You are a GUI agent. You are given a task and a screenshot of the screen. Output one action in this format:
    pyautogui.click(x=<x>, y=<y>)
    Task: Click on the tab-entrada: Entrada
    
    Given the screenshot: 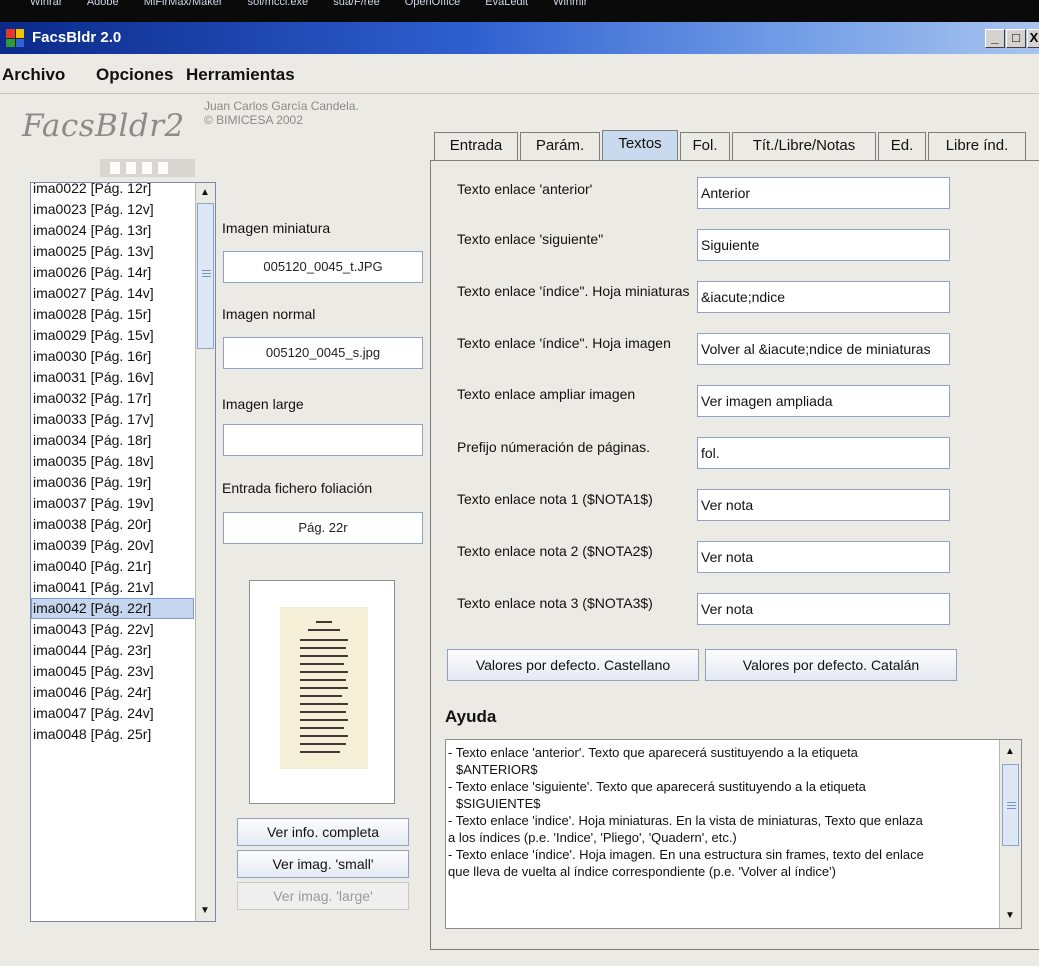 What is the action you would take?
    pyautogui.click(x=476, y=146)
    